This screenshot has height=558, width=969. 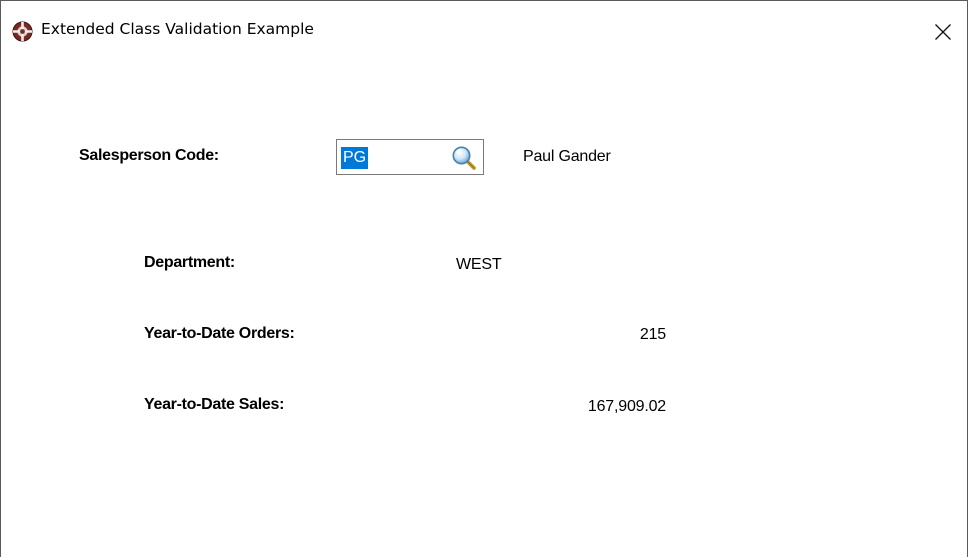 I want to click on ytd-orders-label: Year-to-Date Orders:, so click(x=219, y=333).